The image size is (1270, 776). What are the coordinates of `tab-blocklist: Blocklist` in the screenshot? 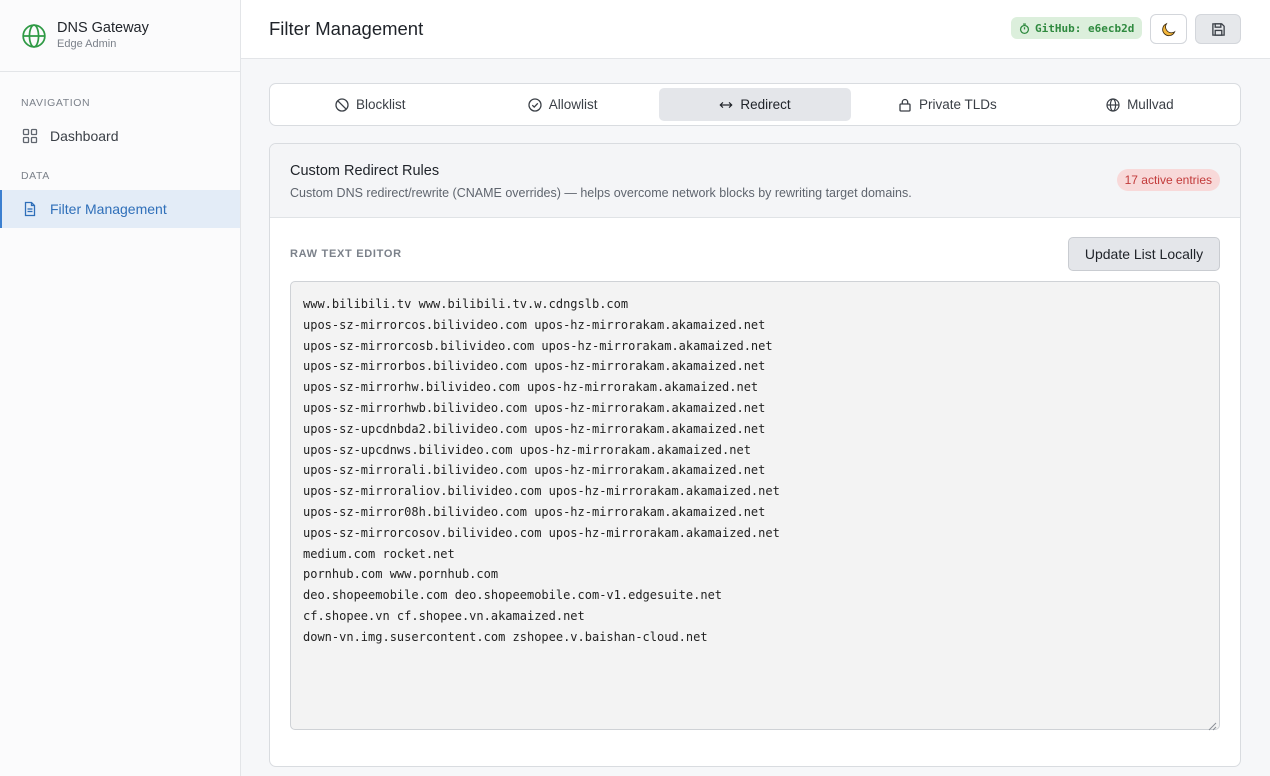 It's located at (370, 104).